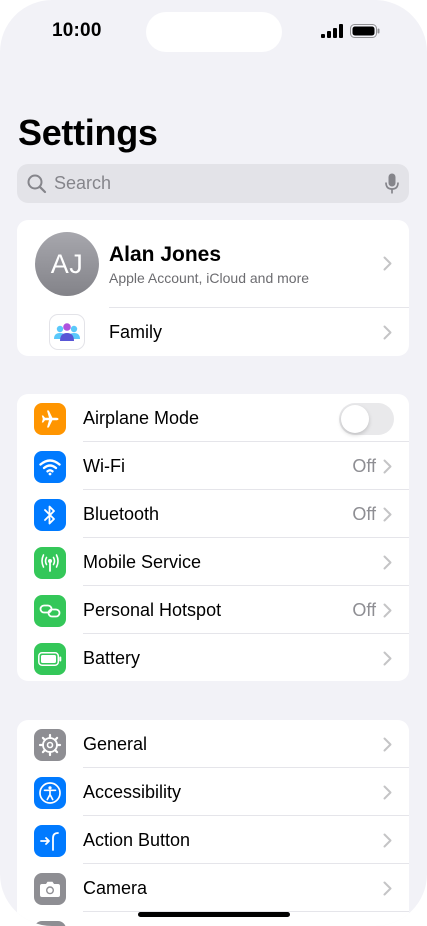  I want to click on family-label: Family, so click(135, 332).